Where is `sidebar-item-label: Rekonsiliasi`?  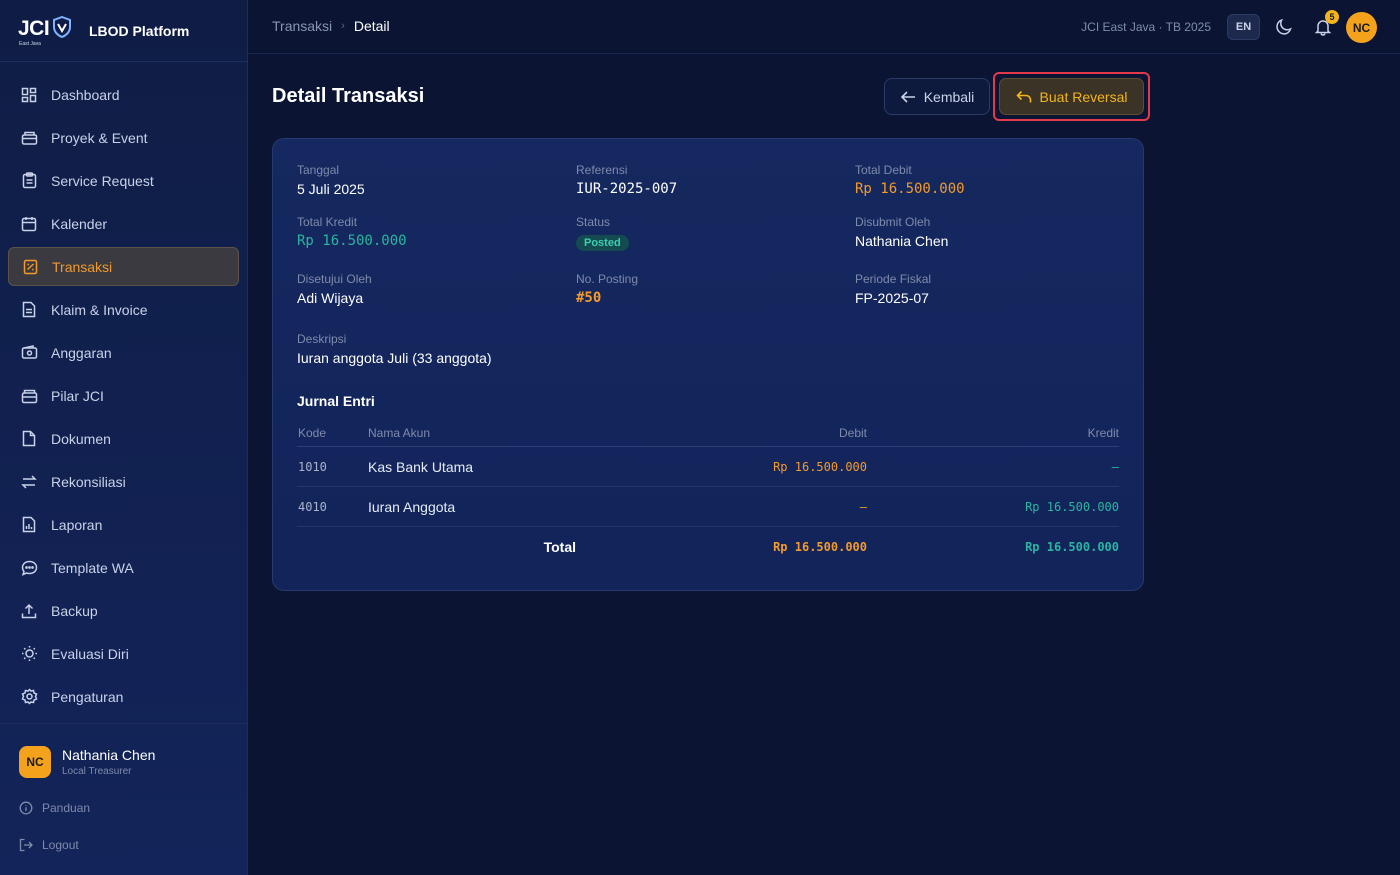
sidebar-item-label: Rekonsiliasi is located at coordinates (88, 481).